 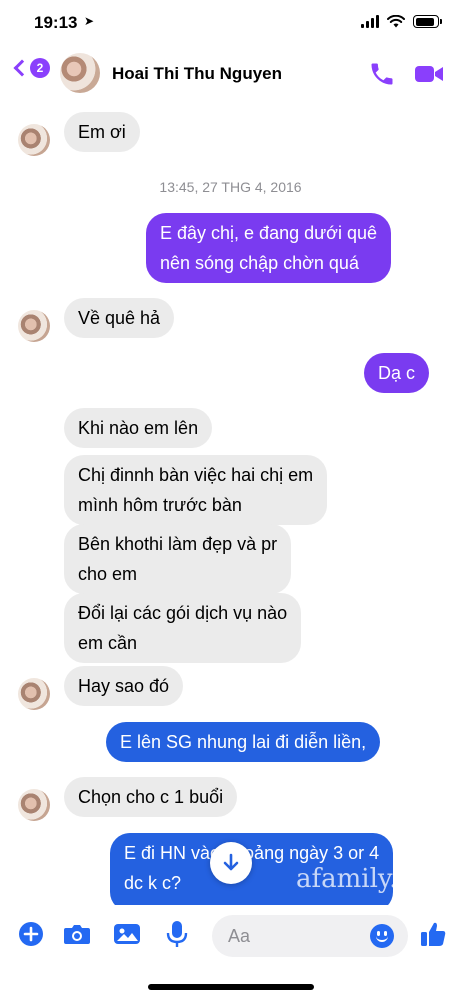 I want to click on message-outgoing: E lên SG nhung lai đi diễn liền,, so click(x=243, y=742).